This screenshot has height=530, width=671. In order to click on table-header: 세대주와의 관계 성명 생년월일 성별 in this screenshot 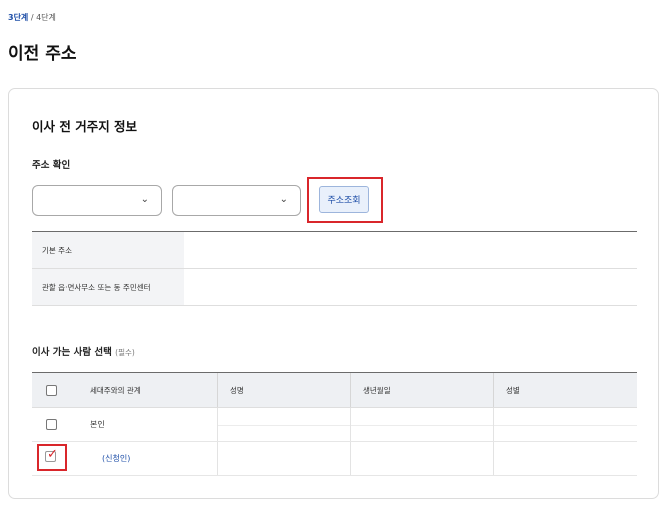, I will do `click(334, 390)`.